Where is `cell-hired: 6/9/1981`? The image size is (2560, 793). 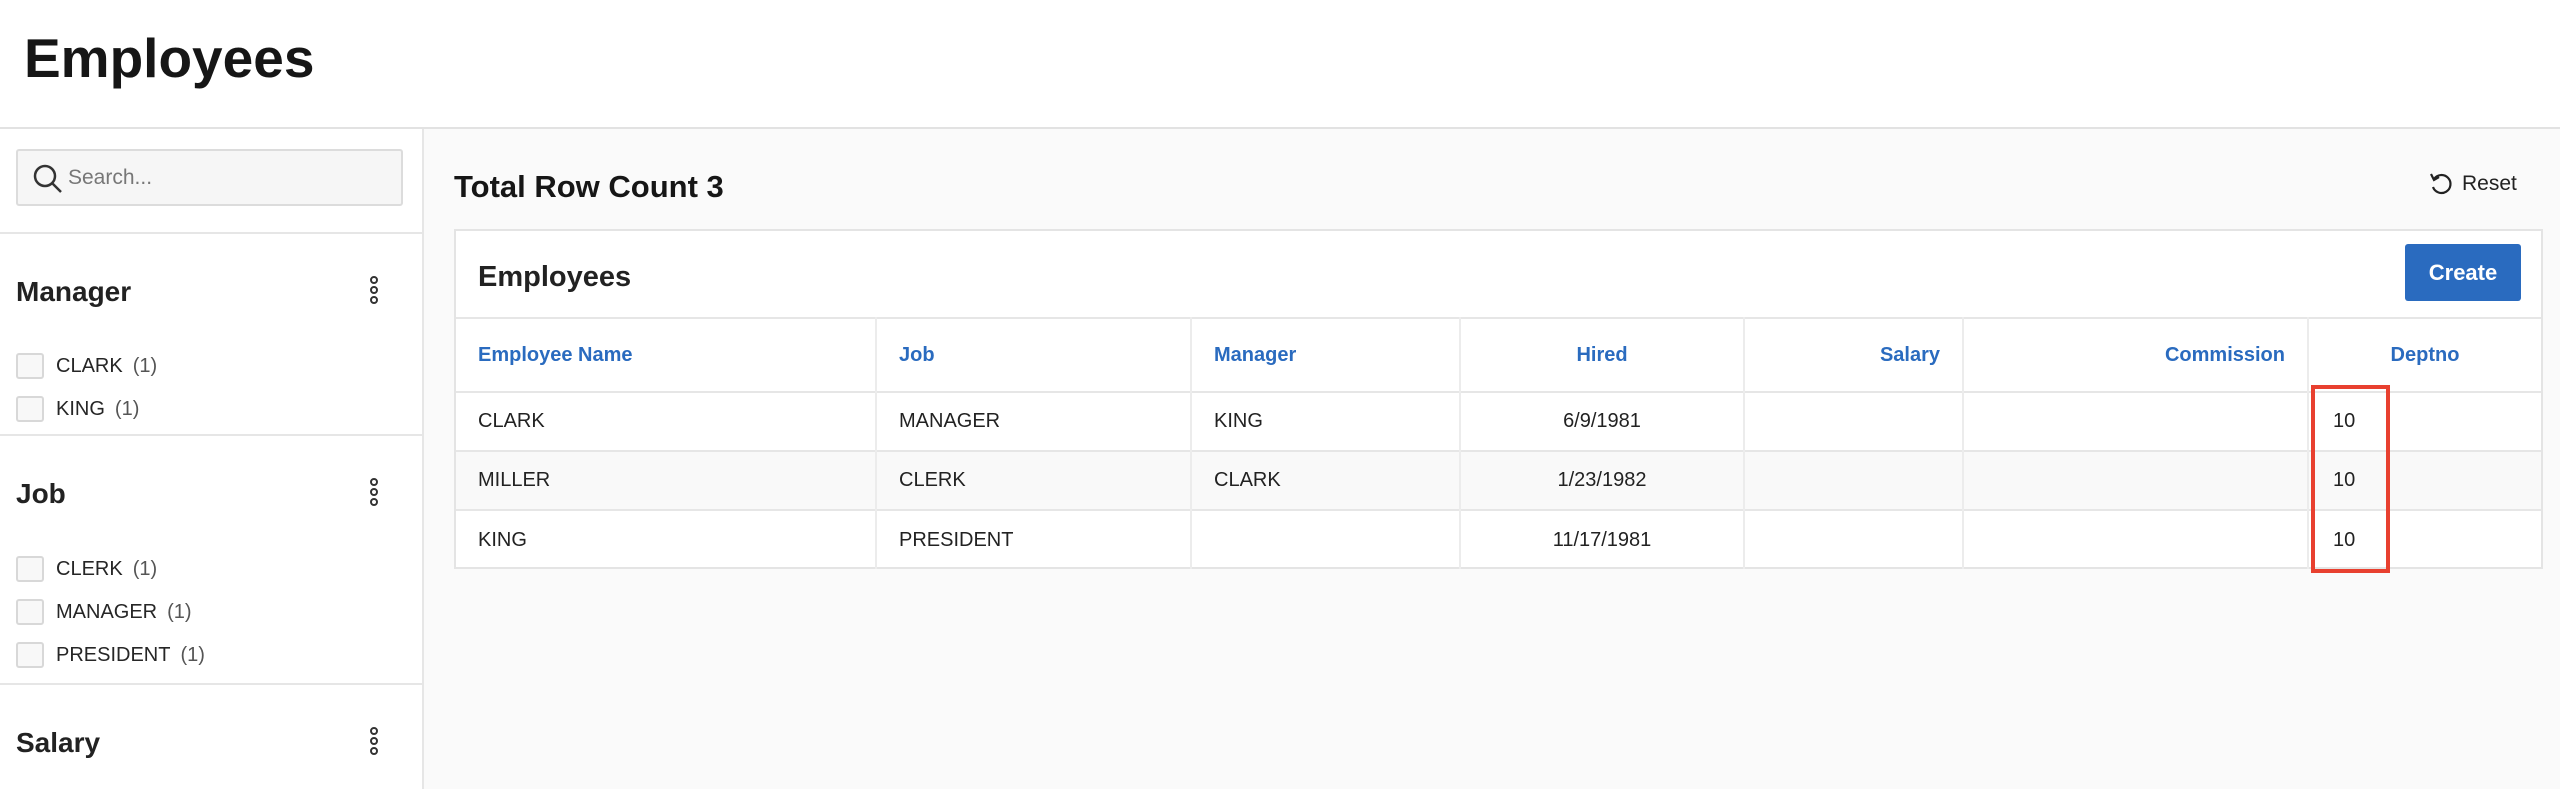
cell-hired: 6/9/1981 is located at coordinates (1602, 421).